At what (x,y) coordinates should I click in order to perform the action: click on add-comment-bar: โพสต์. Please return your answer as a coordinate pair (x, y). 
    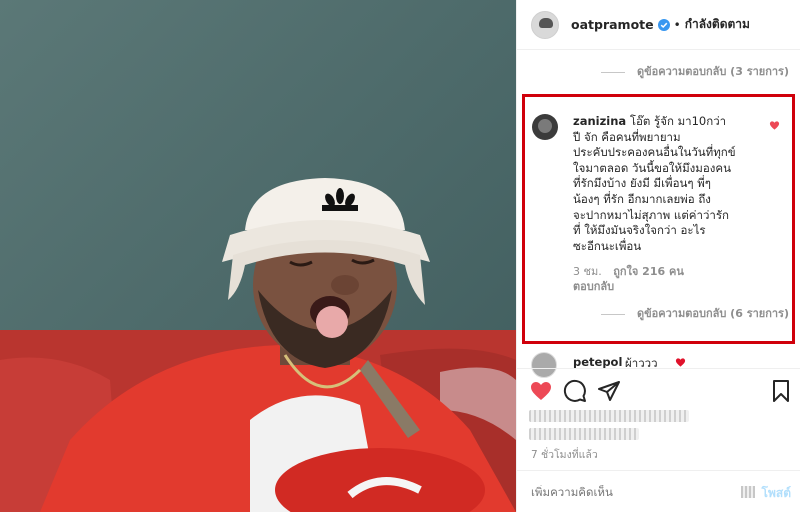
    Looking at the image, I should click on (658, 491).